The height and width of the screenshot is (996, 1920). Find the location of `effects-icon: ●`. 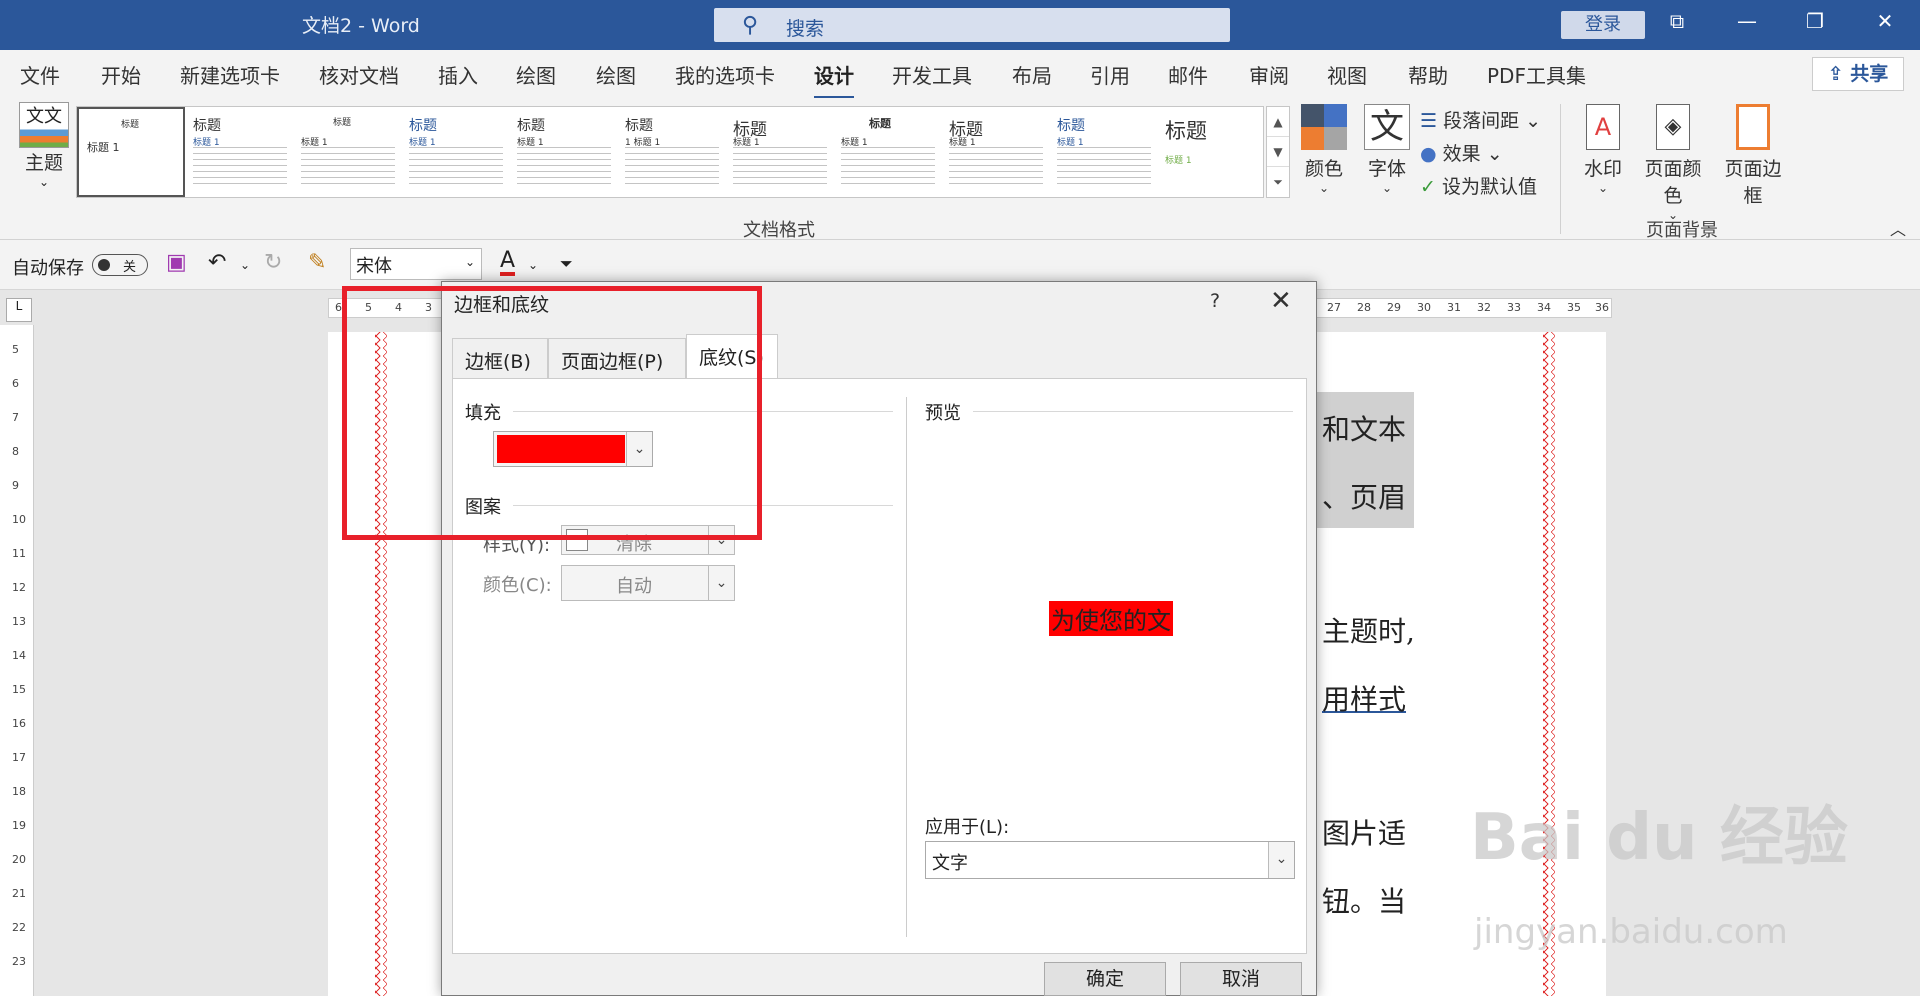

effects-icon: ● is located at coordinates (1428, 154).